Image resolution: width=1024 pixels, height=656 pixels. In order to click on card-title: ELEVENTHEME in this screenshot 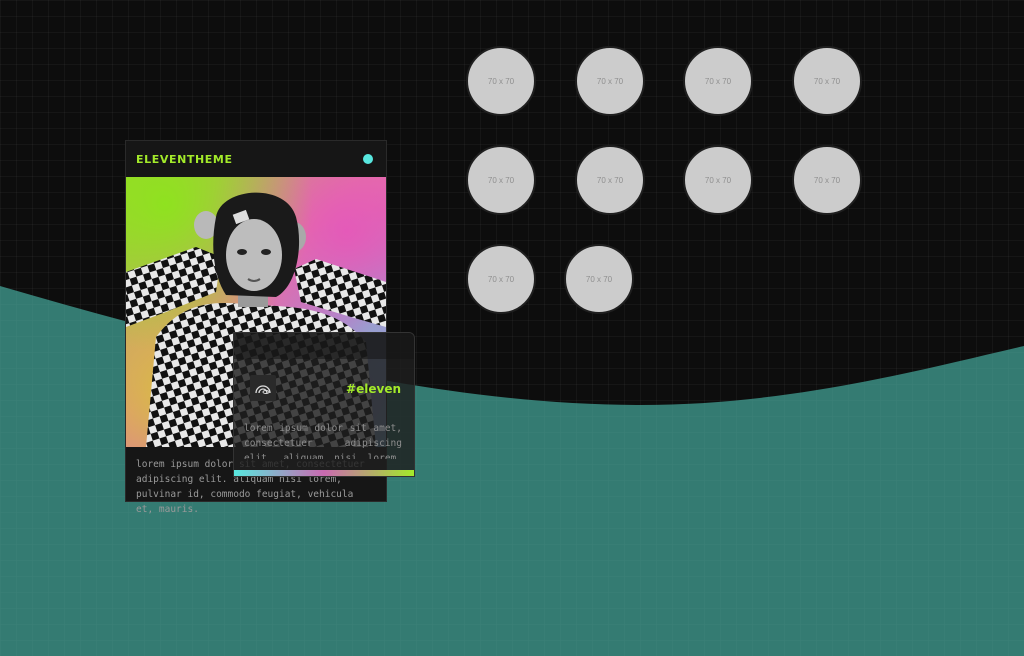, I will do `click(184, 159)`.